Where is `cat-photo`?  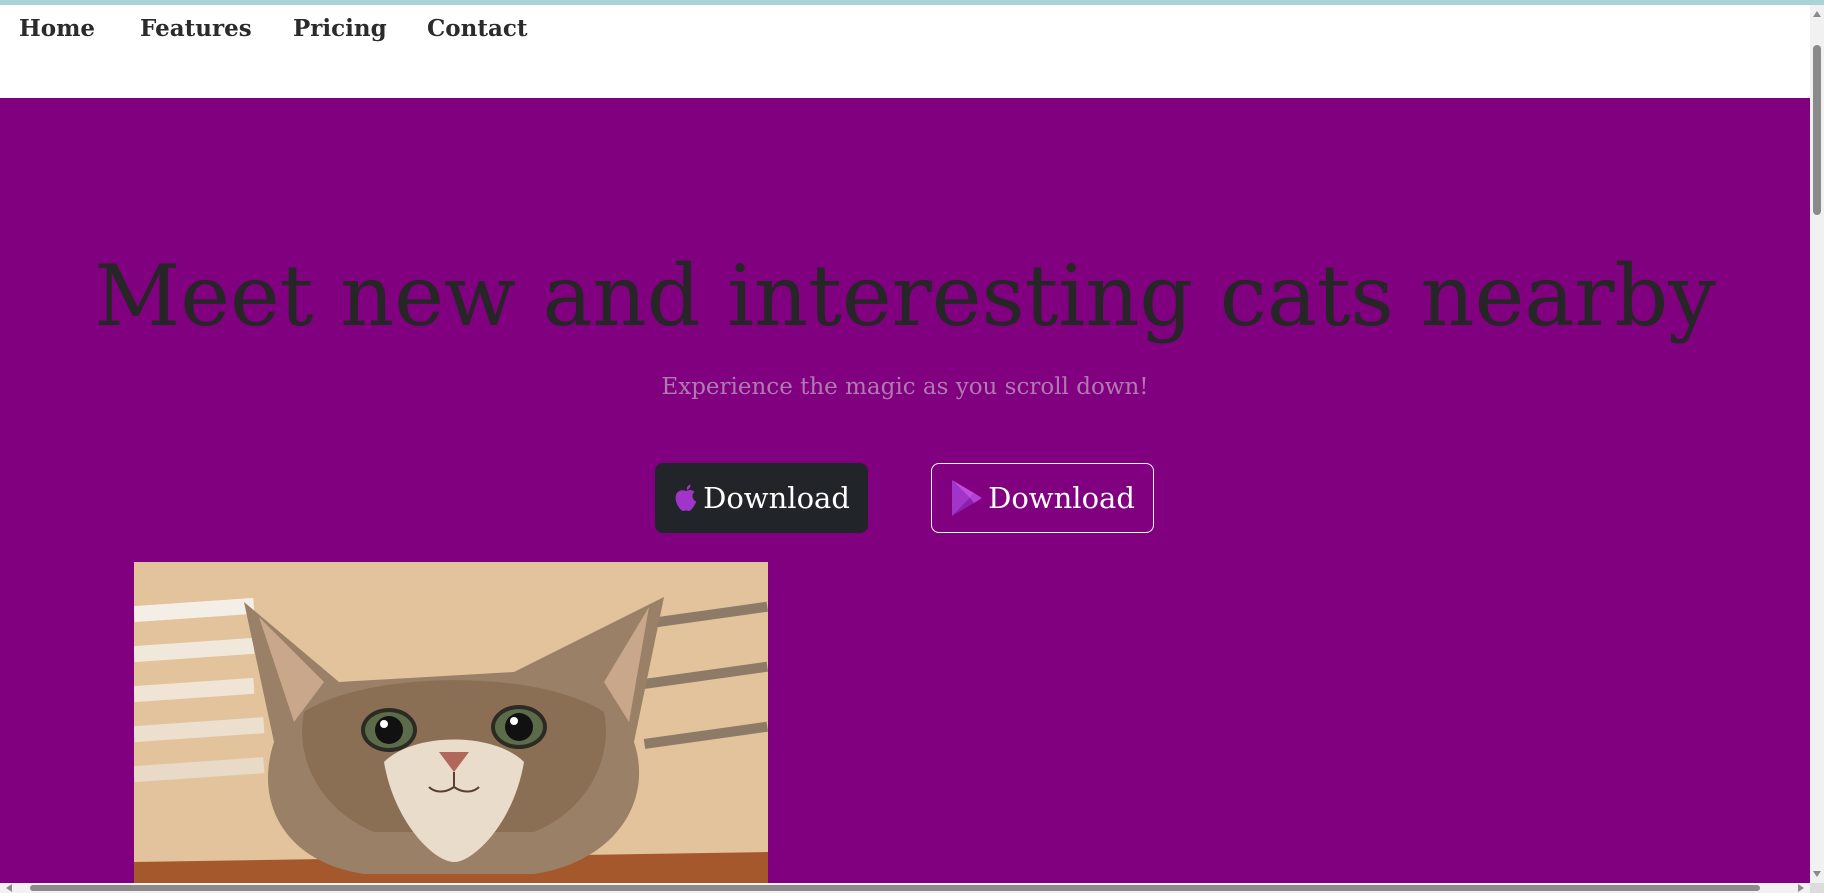
cat-photo is located at coordinates (451, 722).